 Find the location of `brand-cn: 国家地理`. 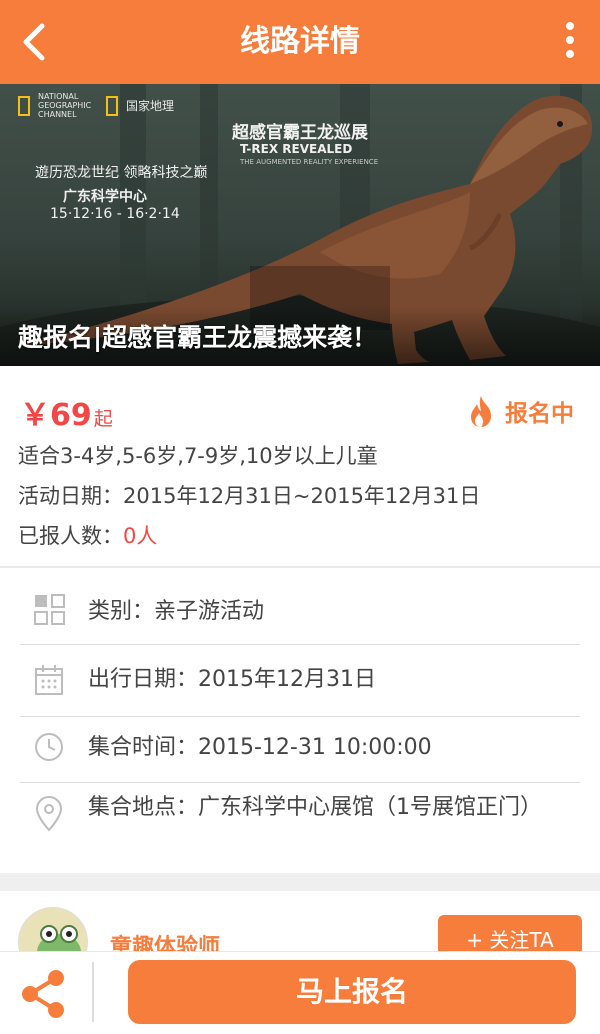

brand-cn: 国家地理 is located at coordinates (150, 106).